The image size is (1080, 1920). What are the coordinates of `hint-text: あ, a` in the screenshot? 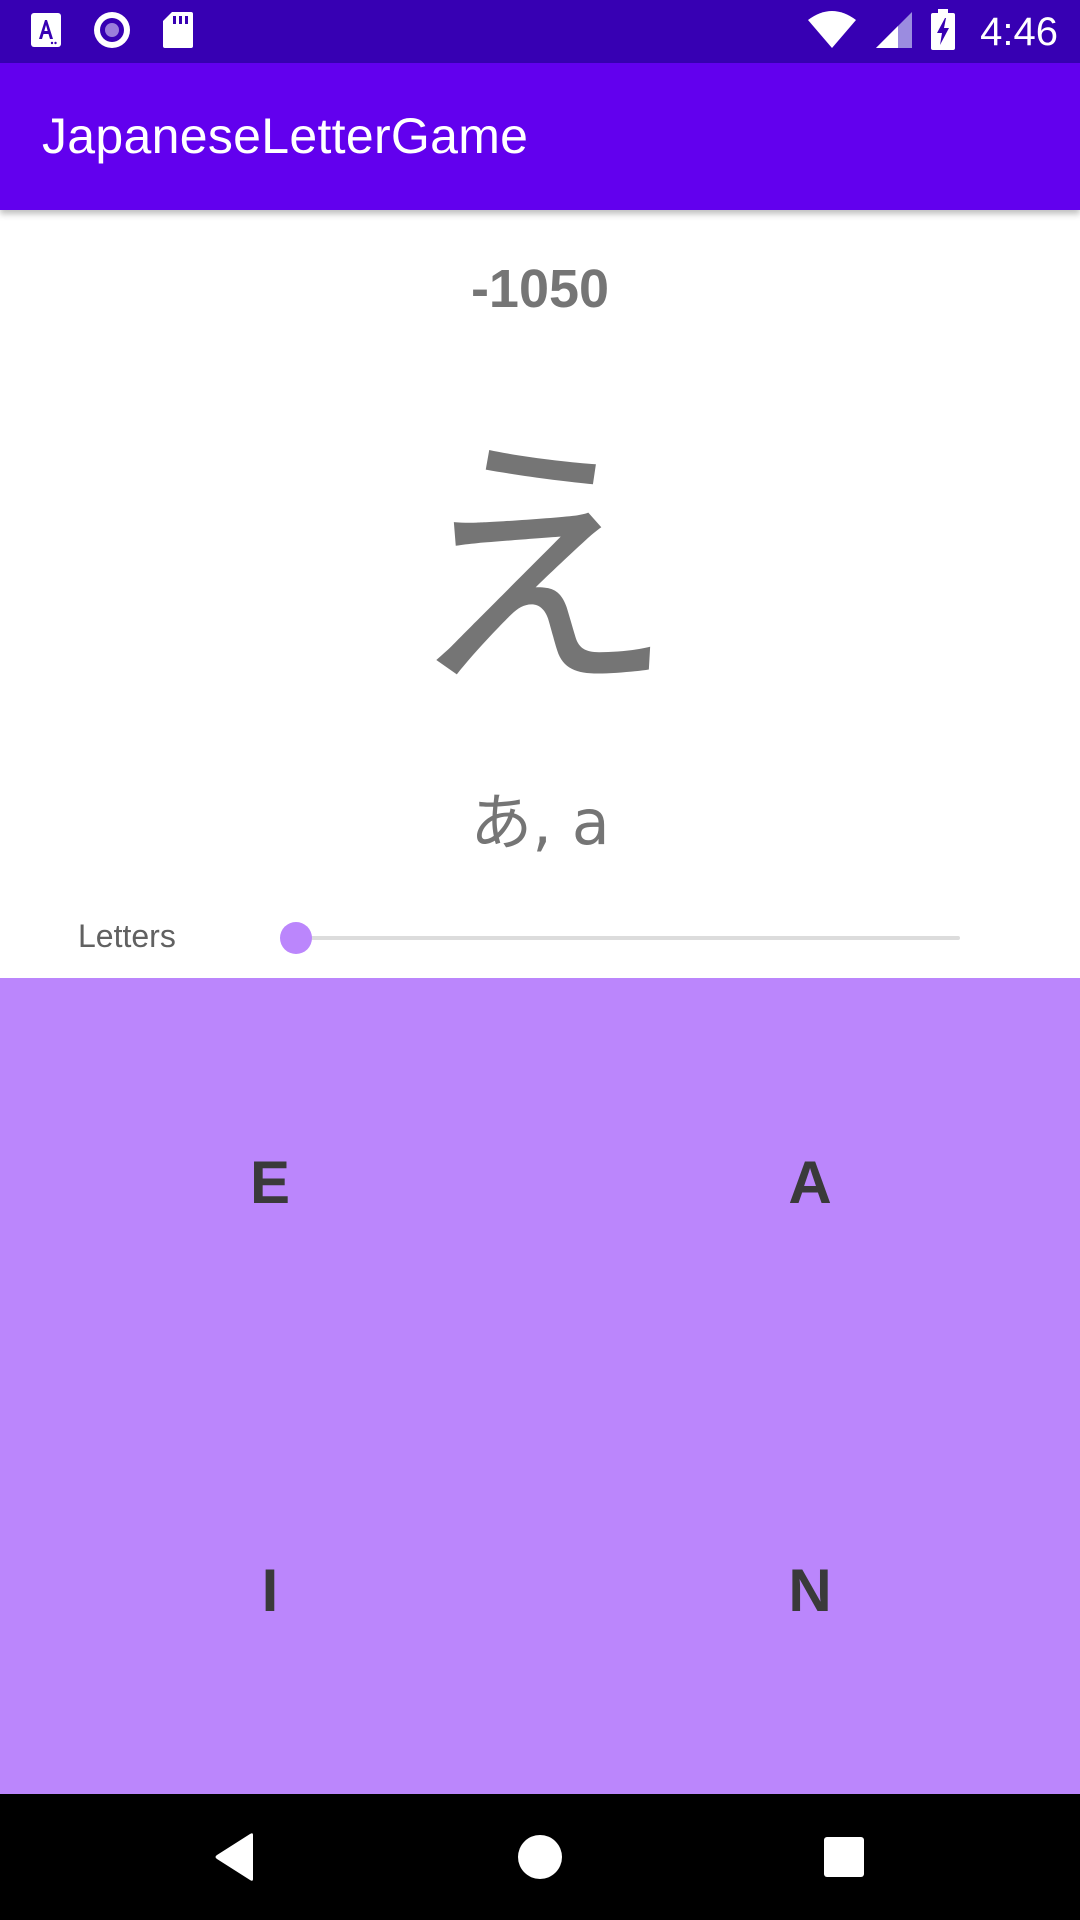 It's located at (540, 822).